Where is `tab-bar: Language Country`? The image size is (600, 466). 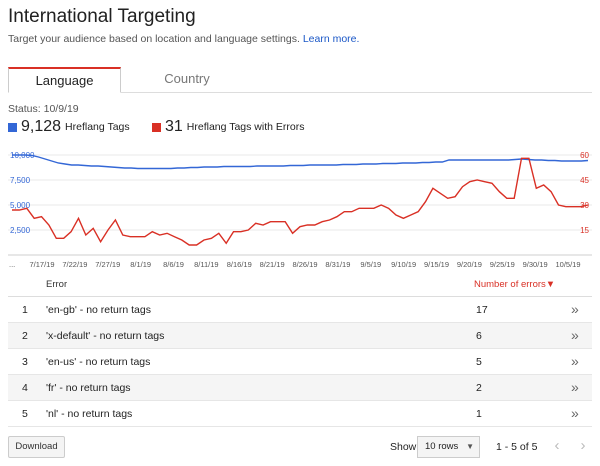
tab-bar: Language Country is located at coordinates (300, 80).